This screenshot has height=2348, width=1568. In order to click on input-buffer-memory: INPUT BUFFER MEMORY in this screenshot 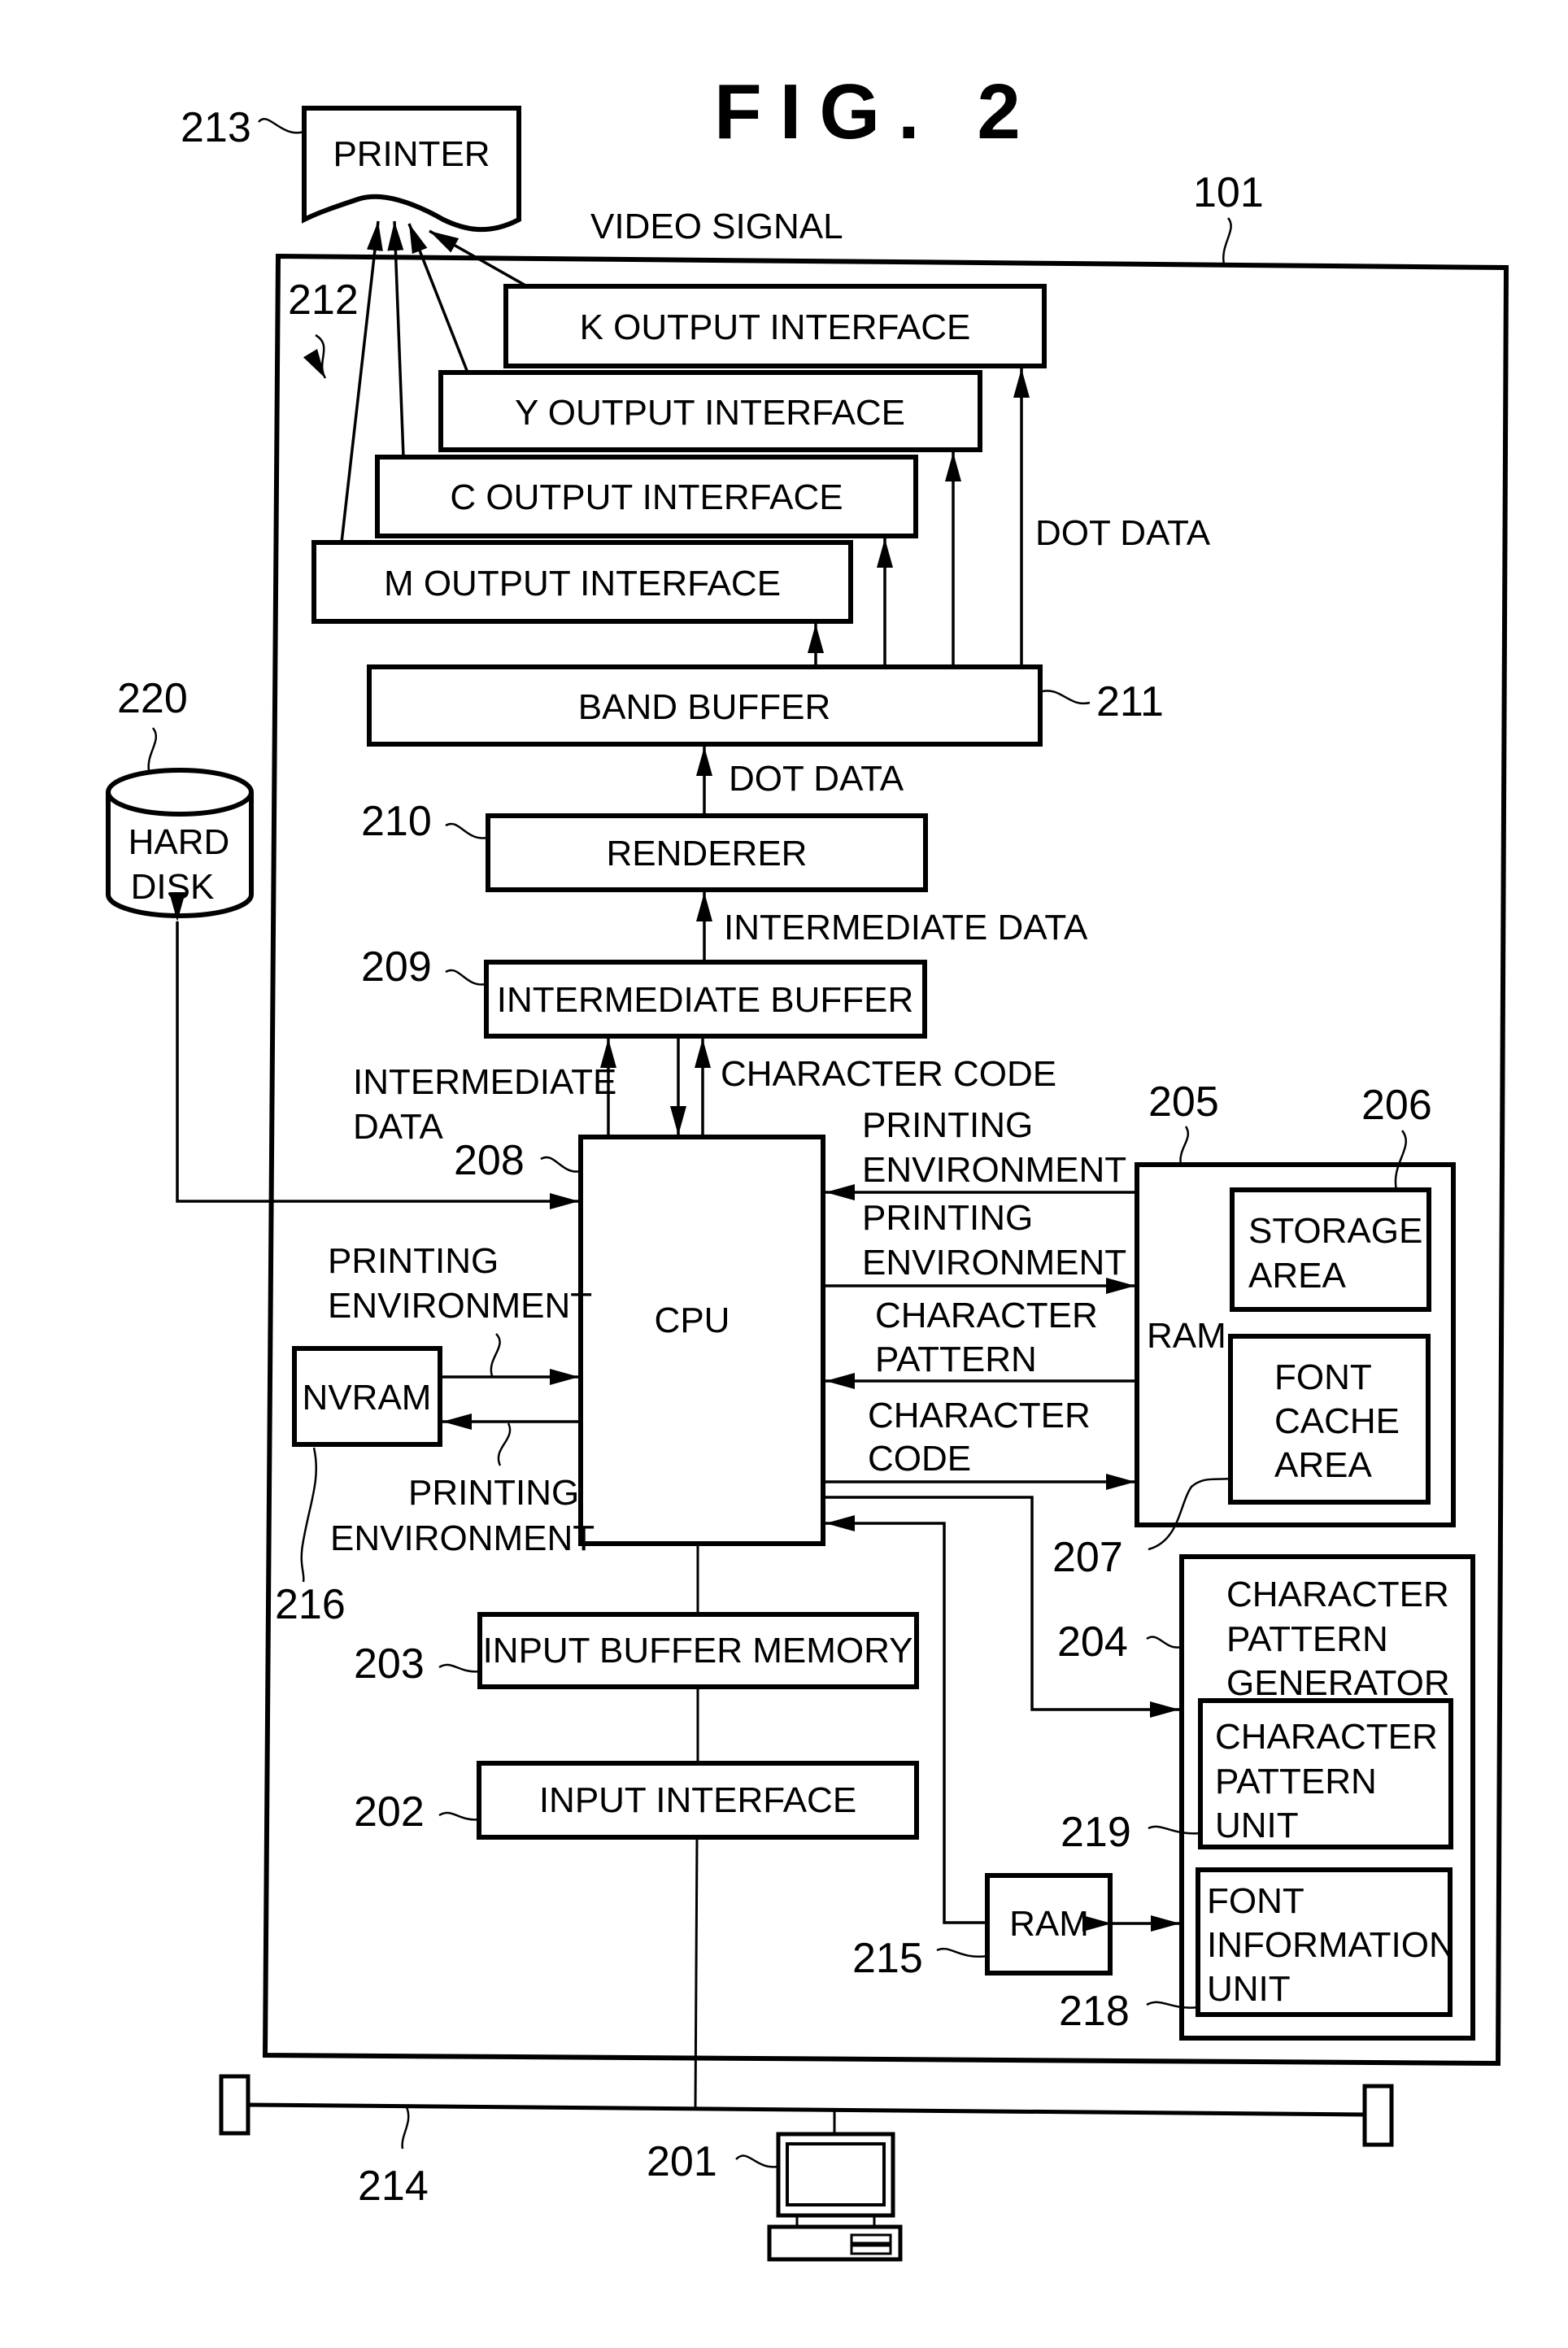, I will do `click(698, 1650)`.